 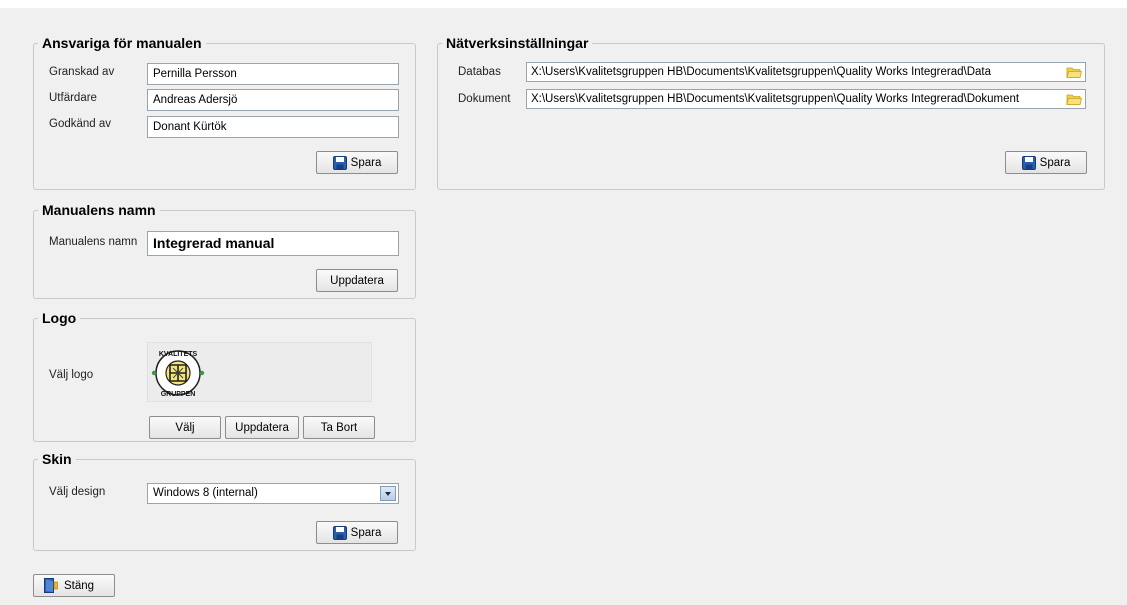 What do you see at coordinates (262, 427) in the screenshot?
I see `update-logo-button: Uppdatera` at bounding box center [262, 427].